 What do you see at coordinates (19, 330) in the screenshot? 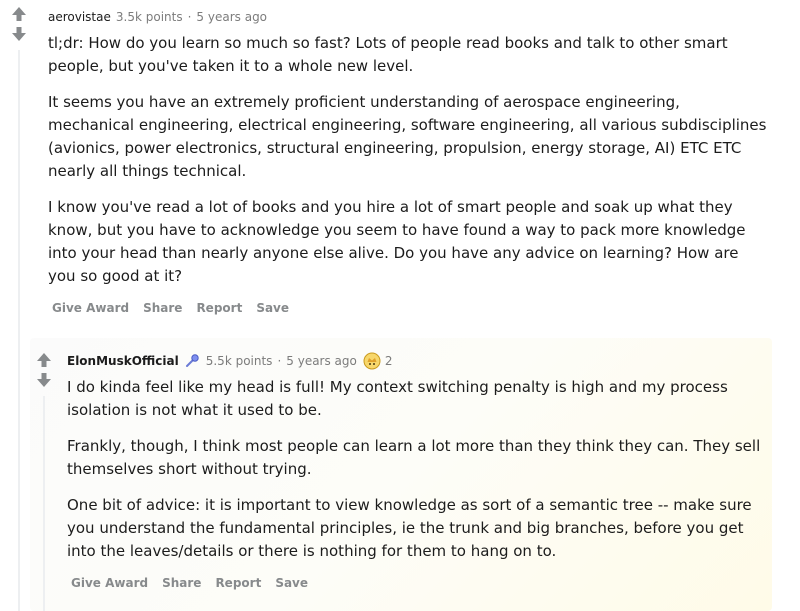
I see `comment1-thread-line` at bounding box center [19, 330].